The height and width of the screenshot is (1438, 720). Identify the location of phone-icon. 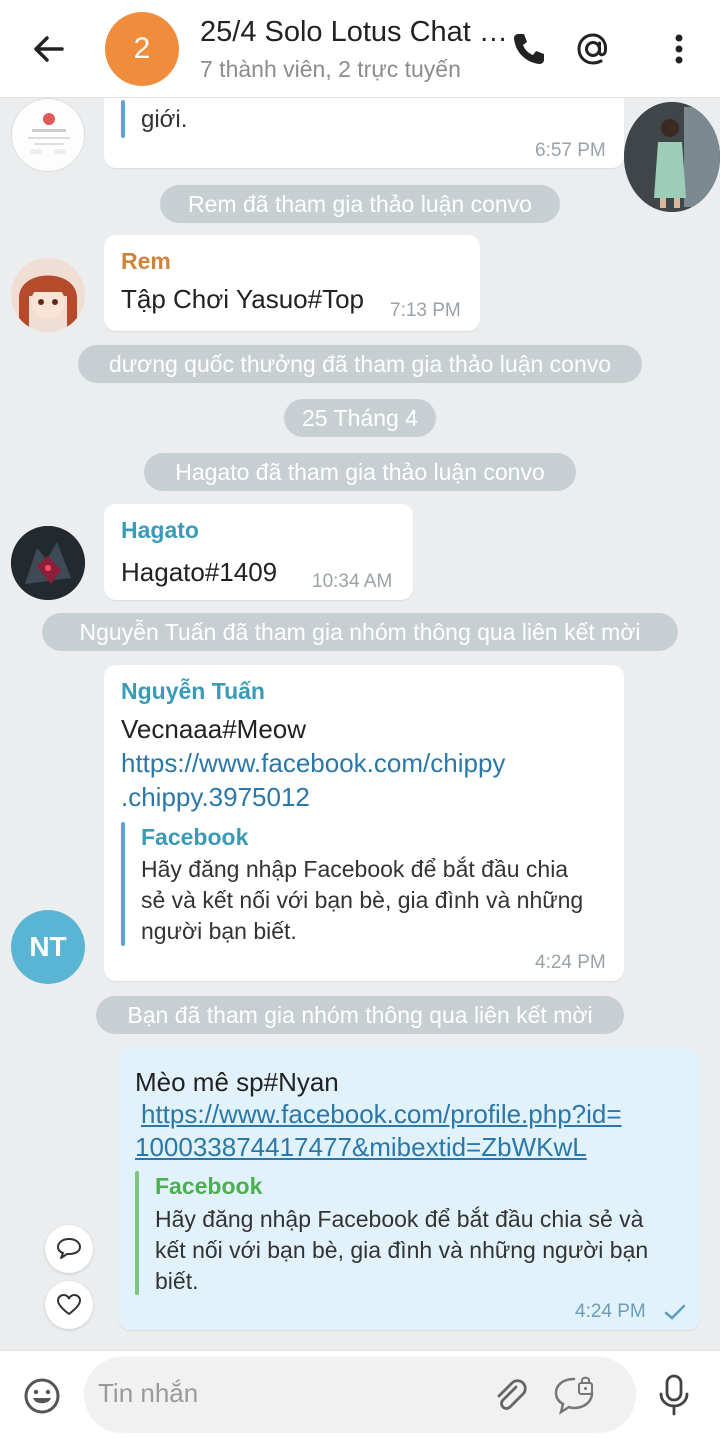
(529, 49).